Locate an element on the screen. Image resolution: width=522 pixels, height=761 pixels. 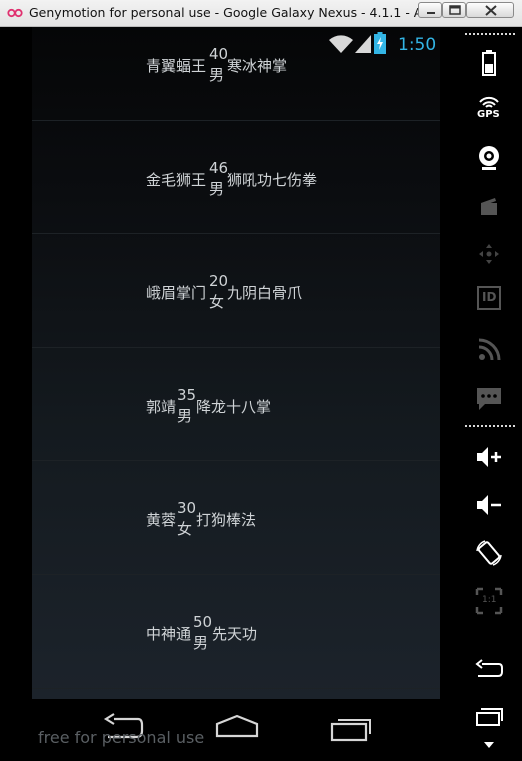
hero-age: 30 is located at coordinates (187, 508).